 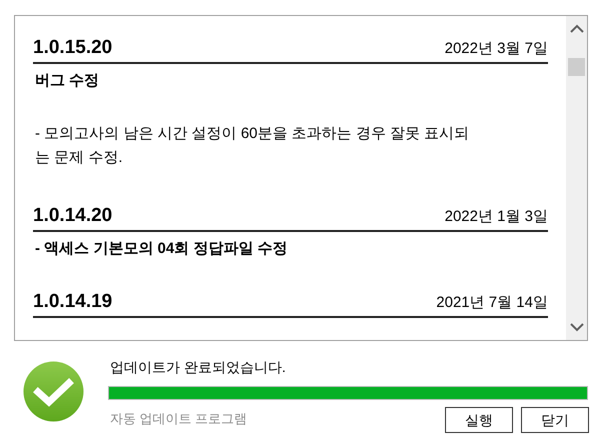 What do you see at coordinates (53, 391) in the screenshot?
I see `success-check-icon` at bounding box center [53, 391].